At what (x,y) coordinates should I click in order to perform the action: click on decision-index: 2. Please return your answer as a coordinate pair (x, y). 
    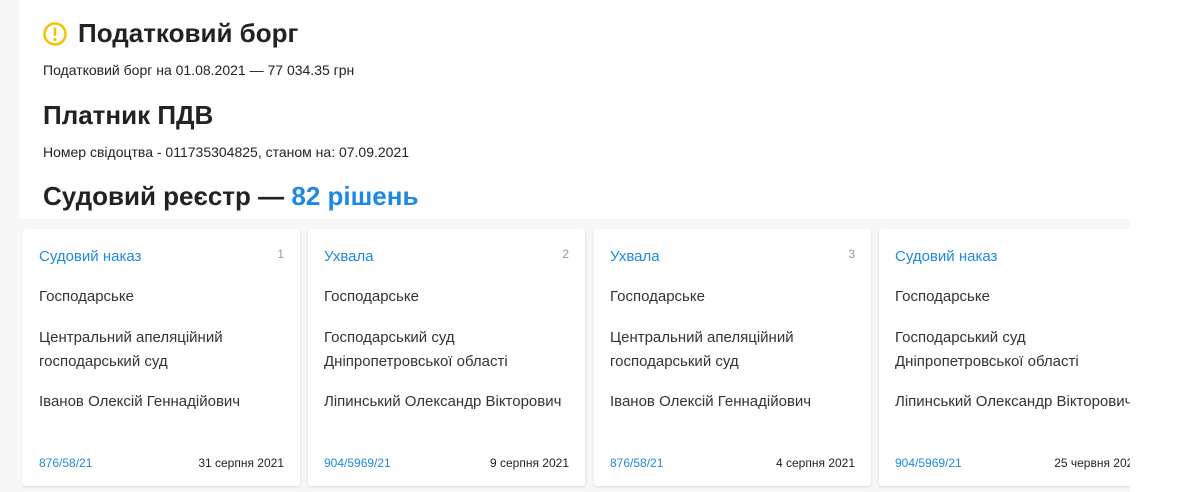
    Looking at the image, I should click on (565, 254).